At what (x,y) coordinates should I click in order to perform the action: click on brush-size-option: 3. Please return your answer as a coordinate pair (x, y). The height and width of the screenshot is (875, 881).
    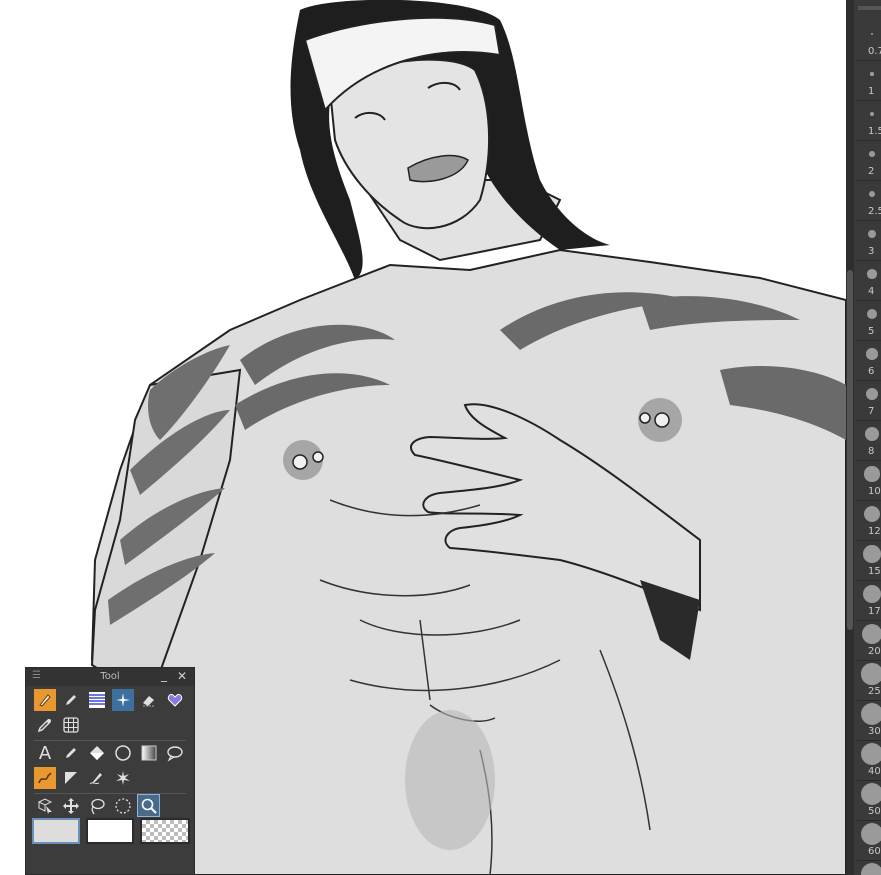
    Looking at the image, I should click on (868, 241).